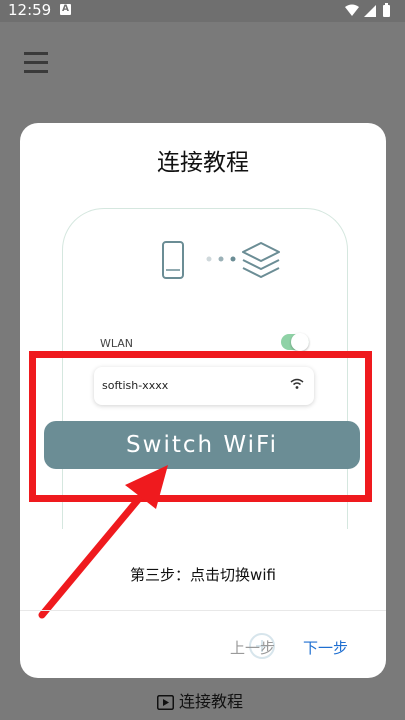 The width and height of the screenshot is (405, 720). I want to click on notification-a-icon: A, so click(65, 9).